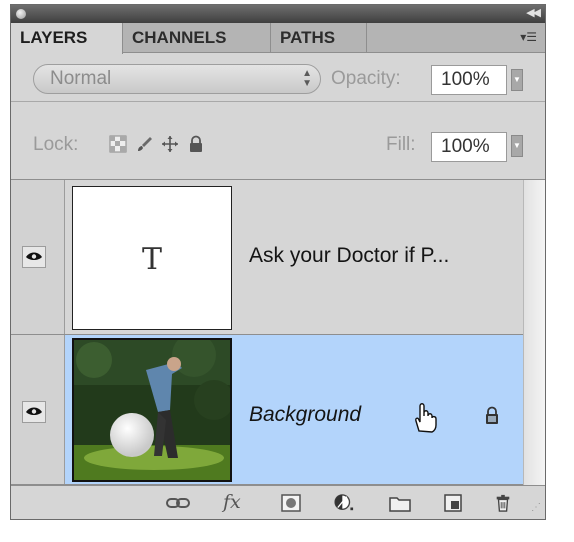 The image size is (574, 542). I want to click on layer-name: Background, so click(305, 414).